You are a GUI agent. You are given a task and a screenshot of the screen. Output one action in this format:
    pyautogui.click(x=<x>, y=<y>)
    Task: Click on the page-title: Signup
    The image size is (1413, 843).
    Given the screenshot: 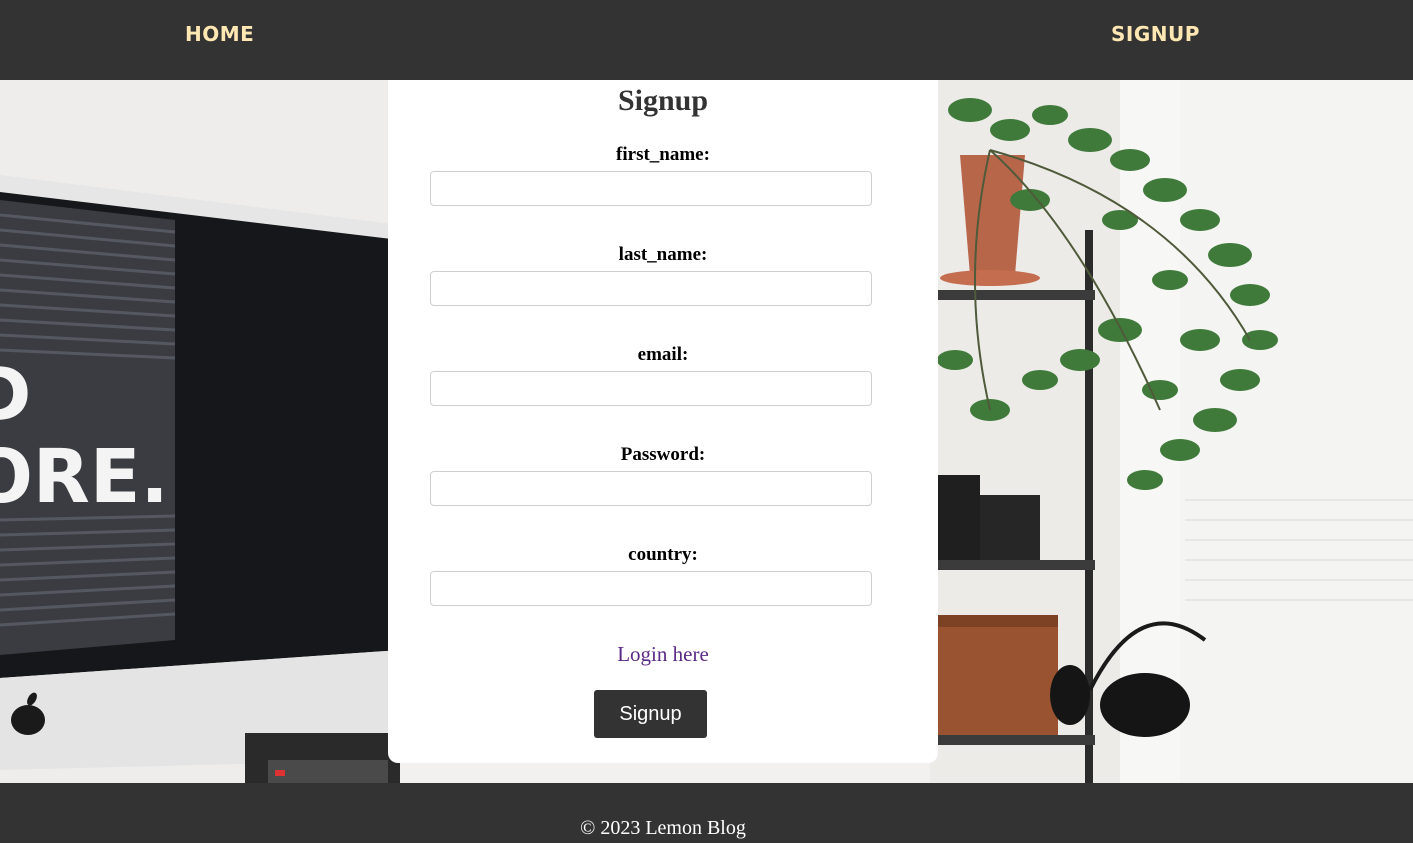 What is the action you would take?
    pyautogui.click(x=663, y=100)
    